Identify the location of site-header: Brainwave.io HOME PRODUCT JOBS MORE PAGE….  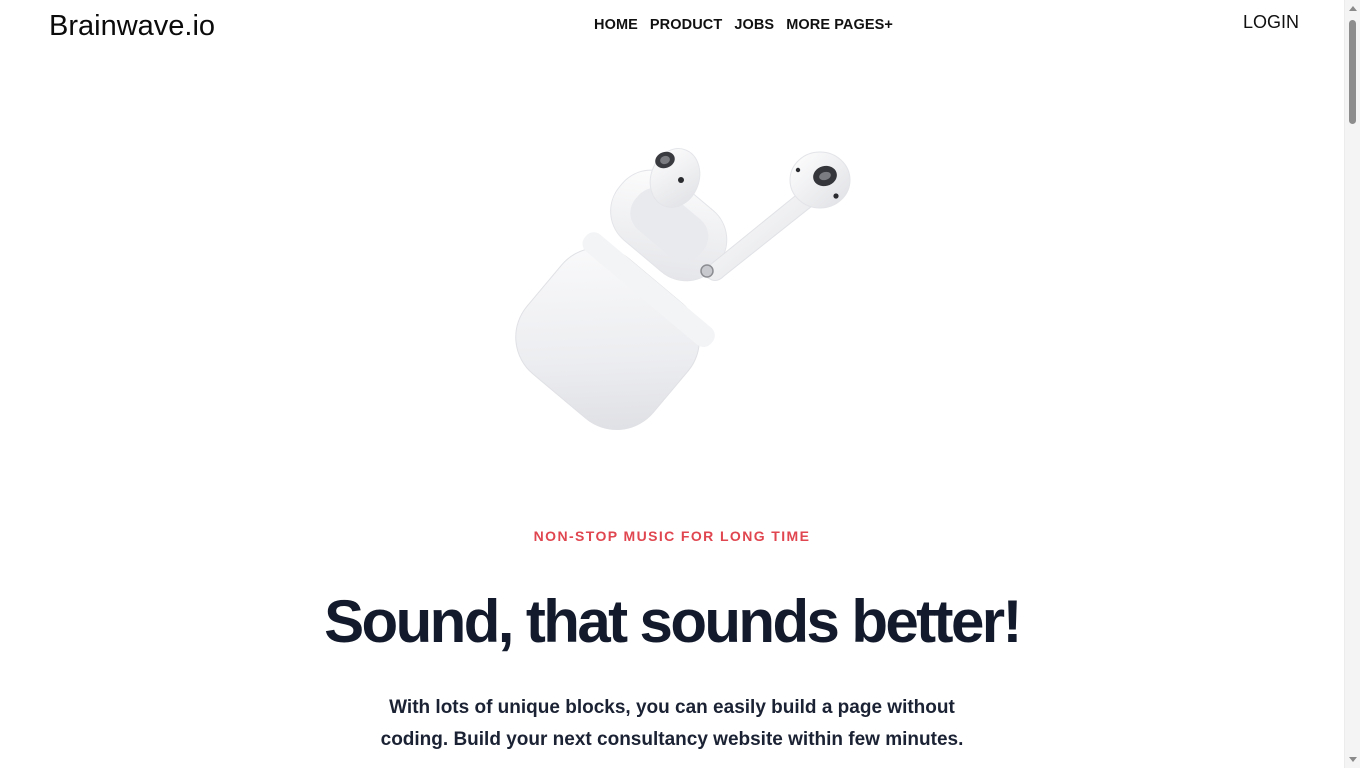
(672, 28).